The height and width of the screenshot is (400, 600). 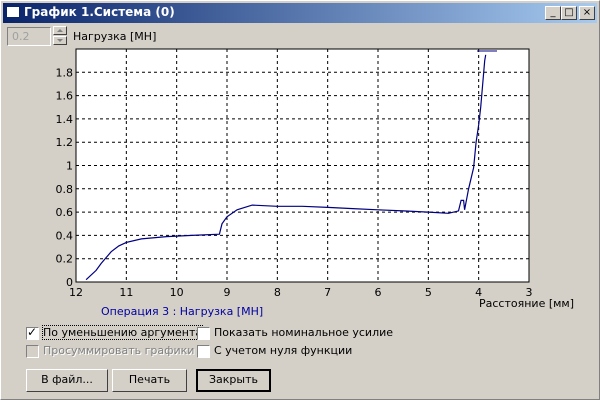 I want to click on y-tick-label: 1.4, so click(x=65, y=119).